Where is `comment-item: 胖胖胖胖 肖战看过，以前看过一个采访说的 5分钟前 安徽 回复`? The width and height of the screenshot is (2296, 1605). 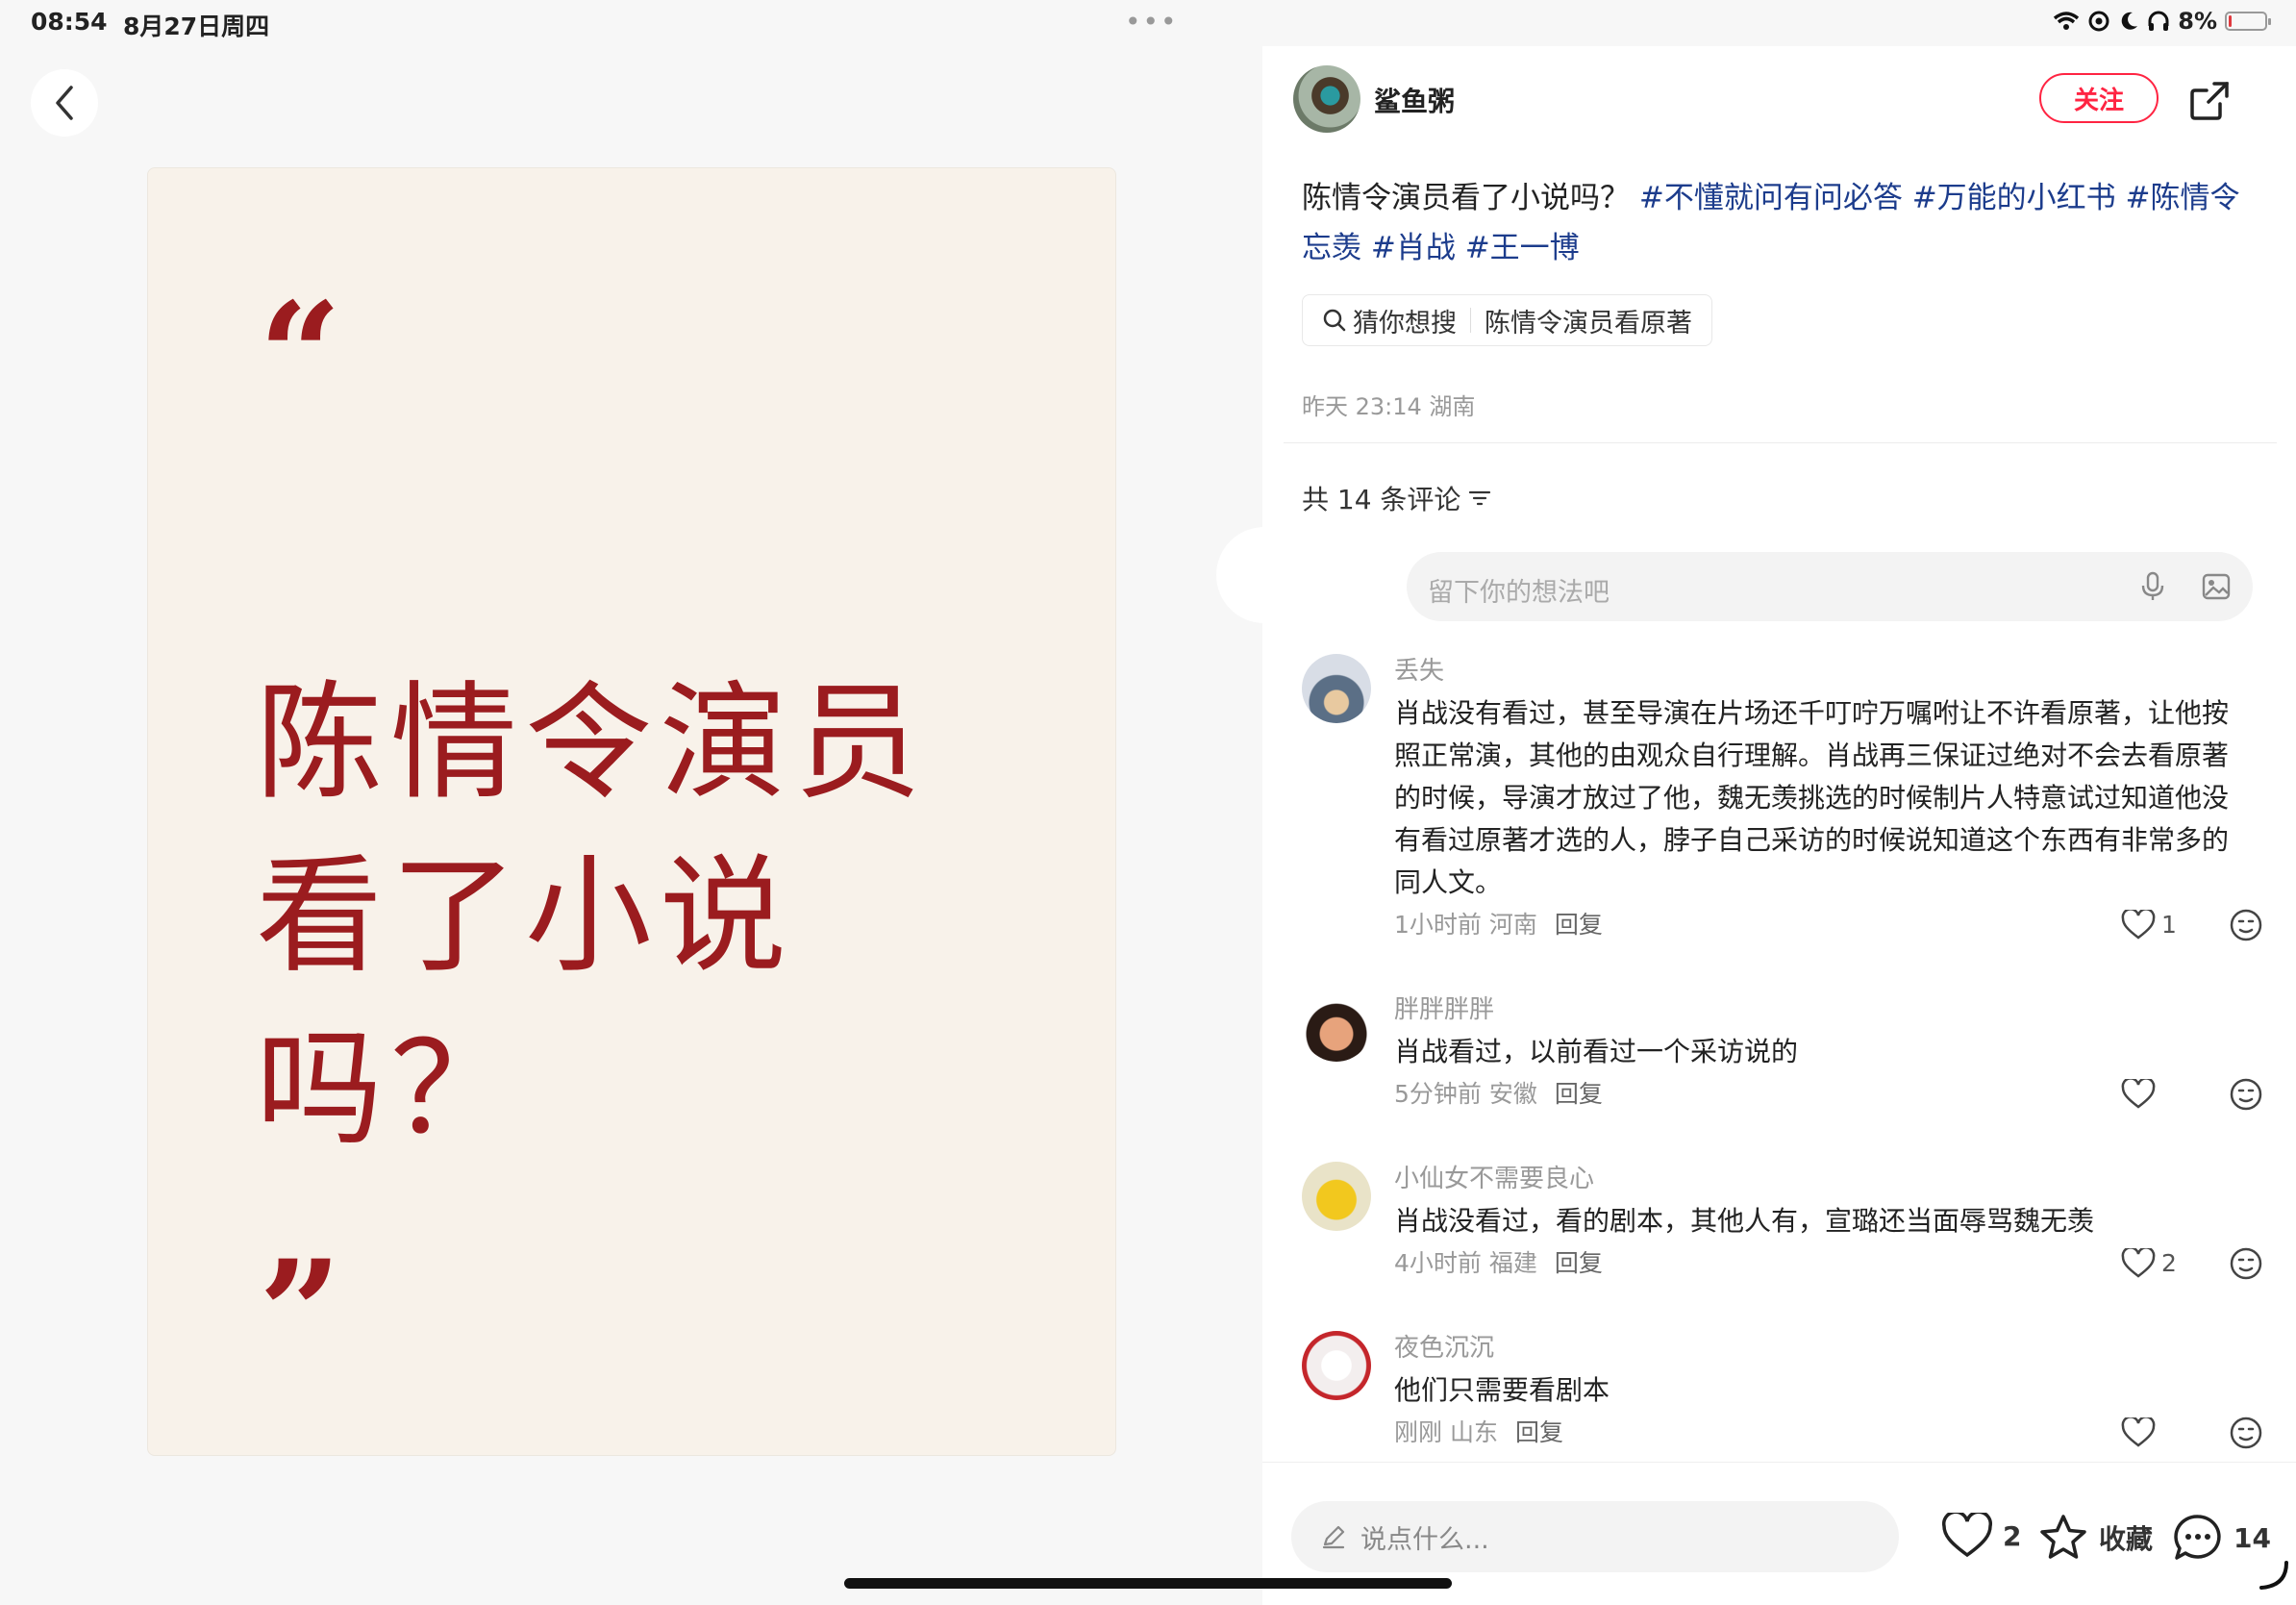 comment-item: 胖胖胖胖 肖战看过，以前看过一个采访说的 5分钟前 安徽 回复 is located at coordinates (1782, 1077).